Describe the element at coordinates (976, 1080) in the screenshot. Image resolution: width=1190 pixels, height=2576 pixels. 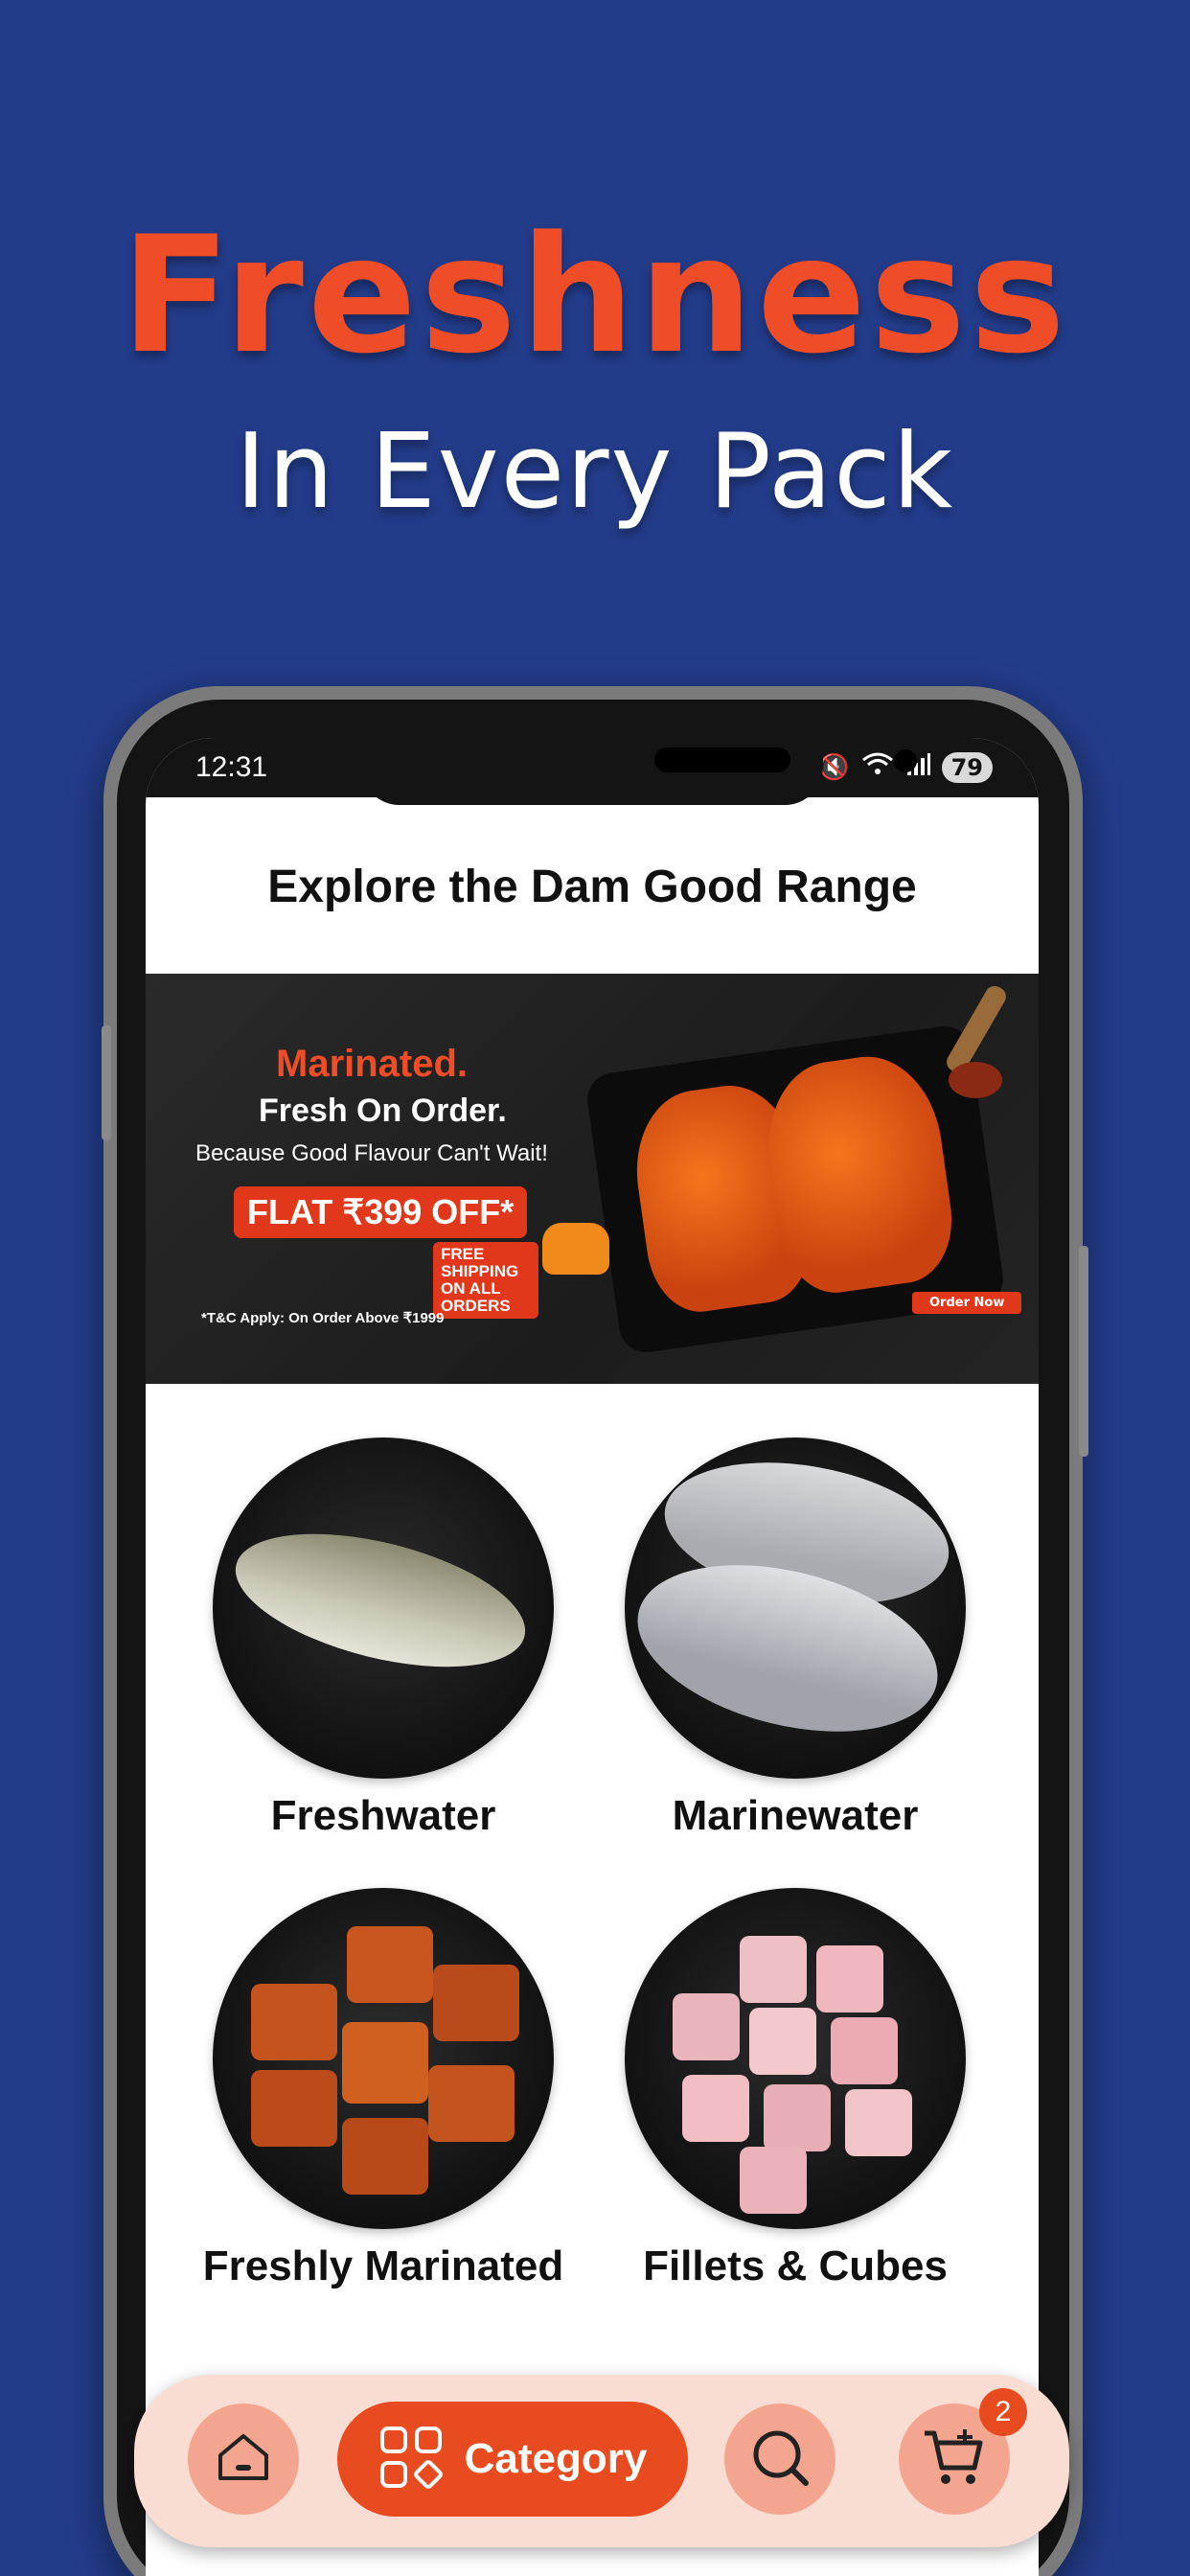
I see `spice-bowl` at that location.